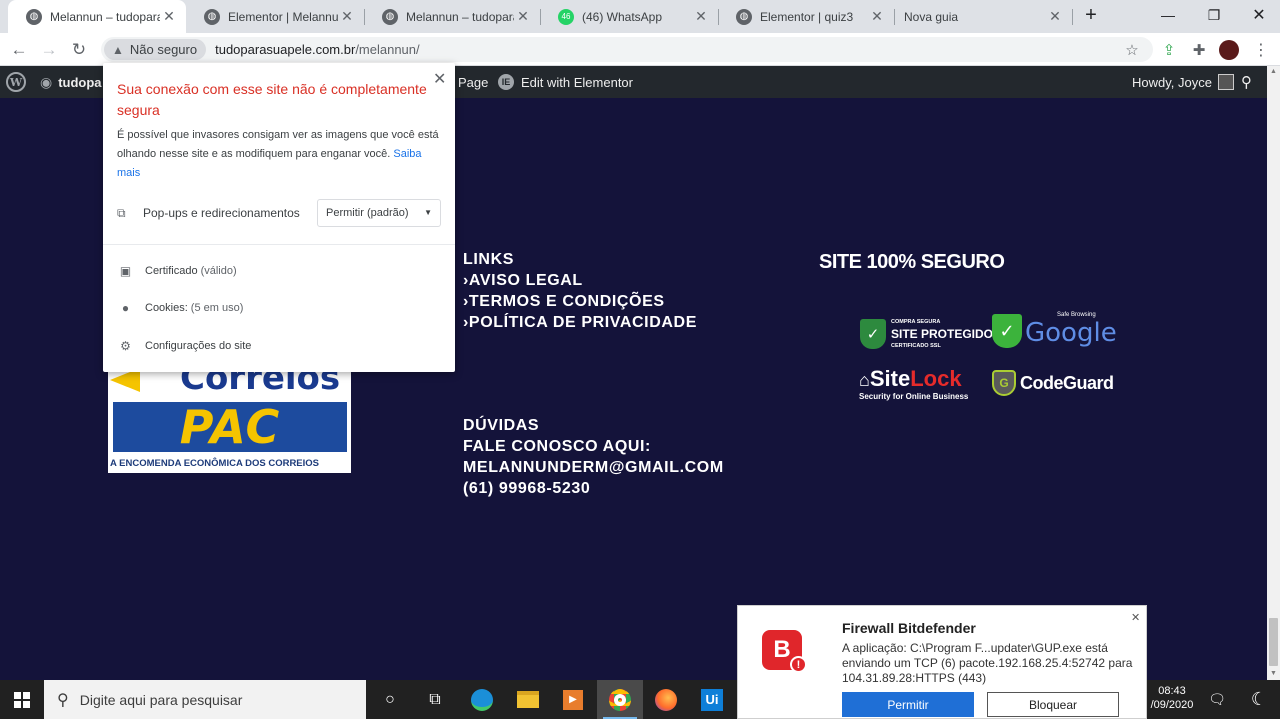  What do you see at coordinates (277, 271) in the screenshot?
I see `certificate-row: ▣ Certificado (válido)` at bounding box center [277, 271].